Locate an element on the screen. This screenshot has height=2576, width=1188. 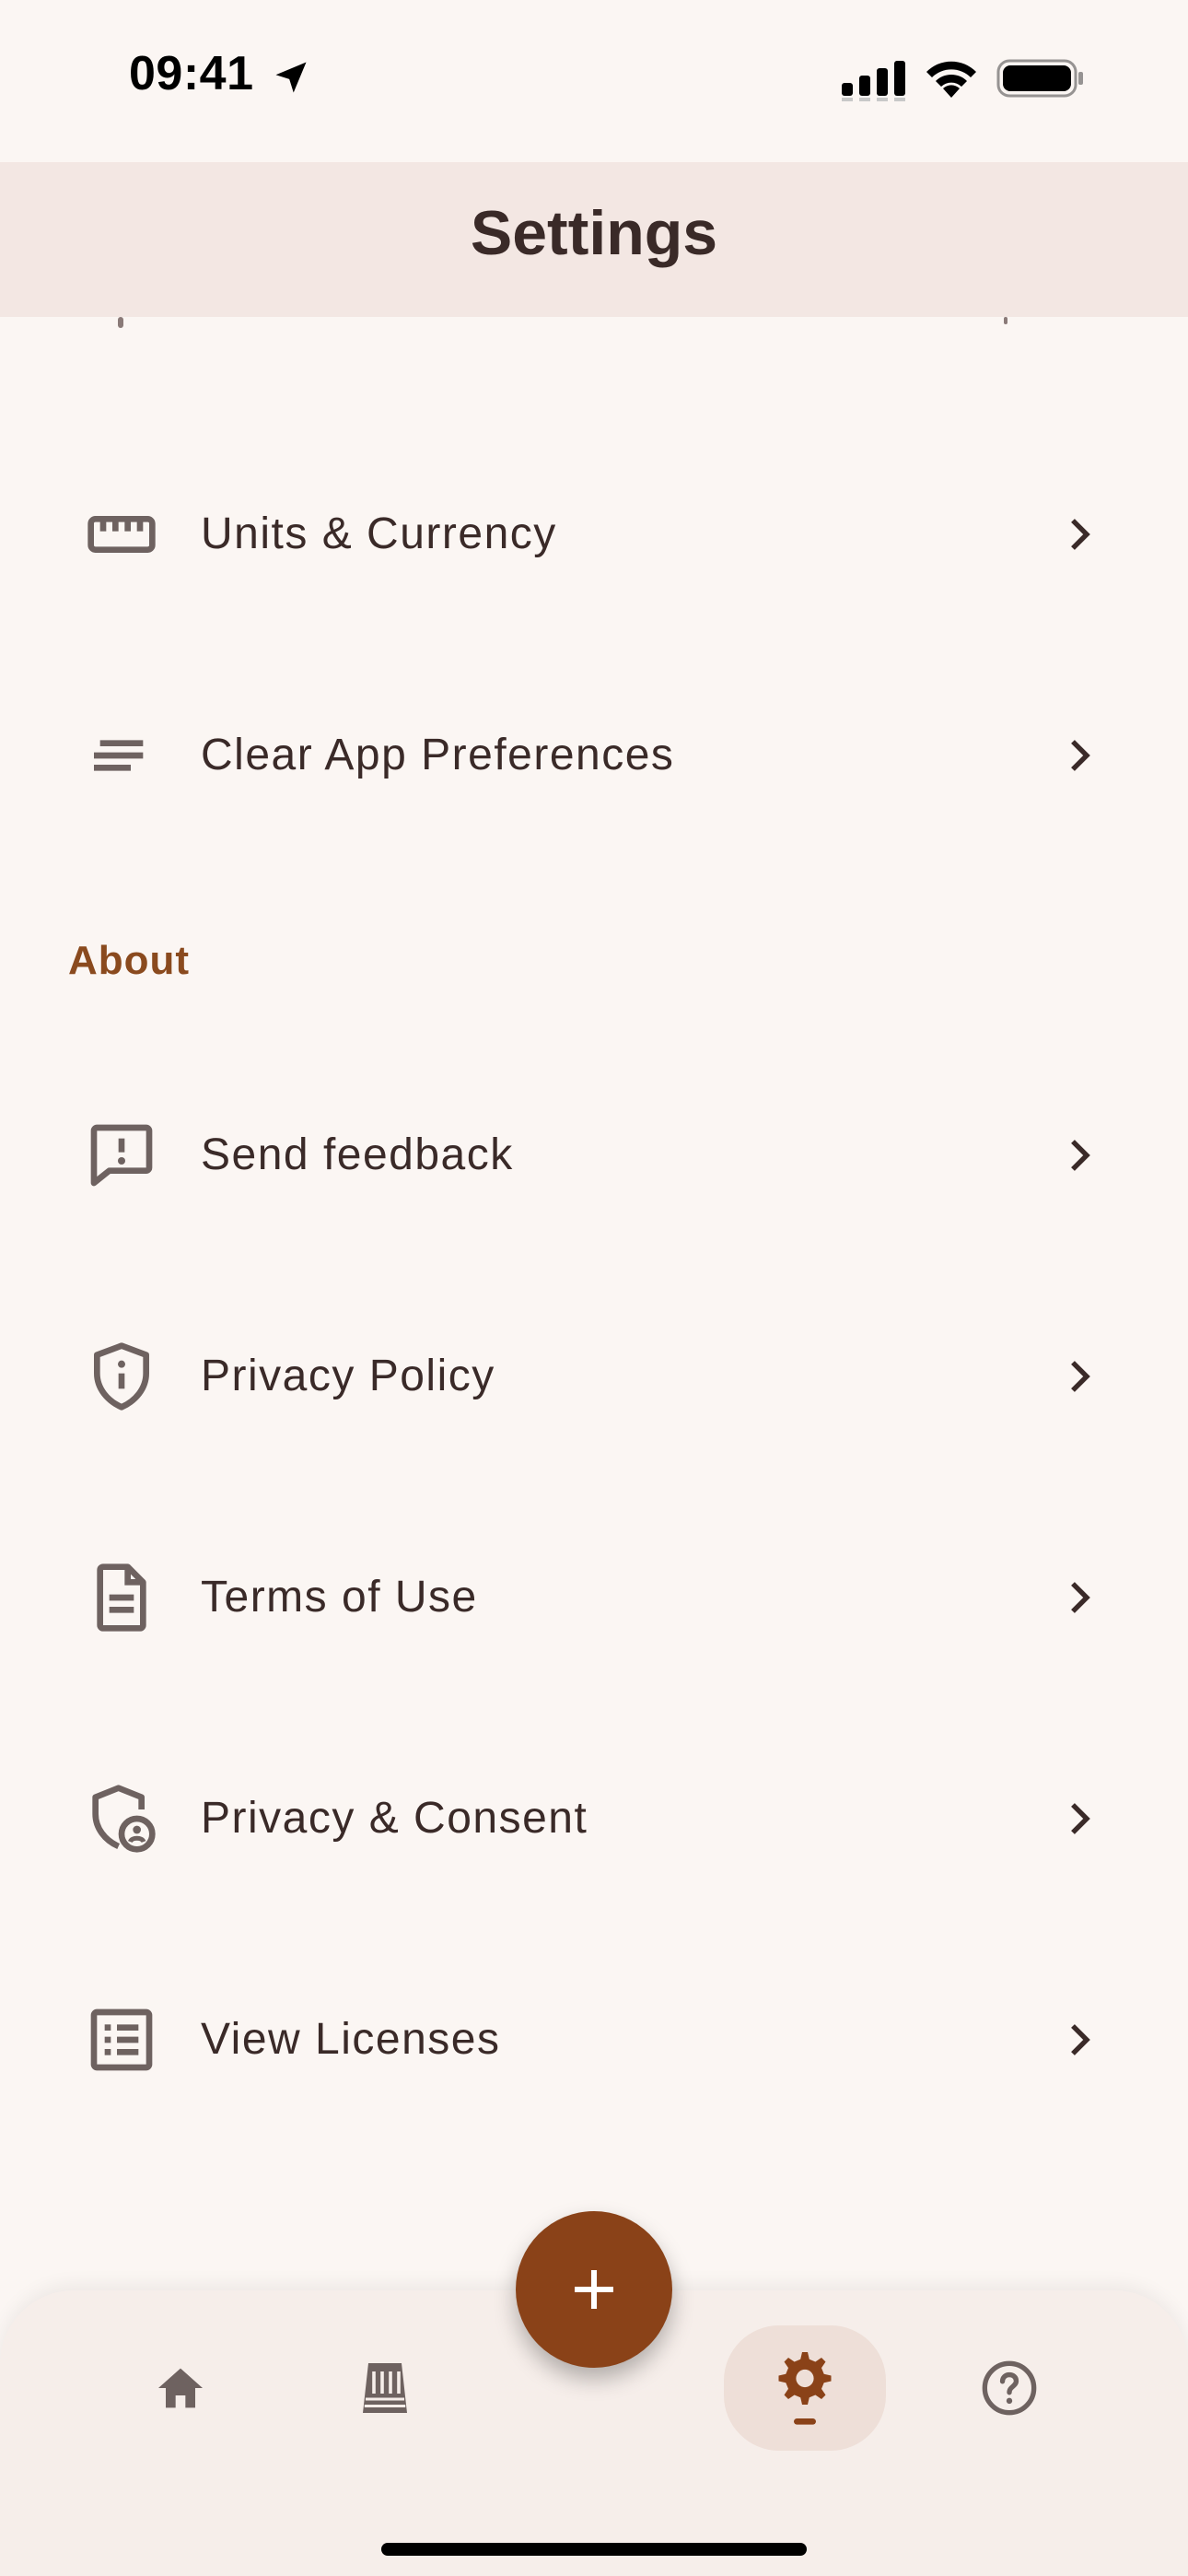
settings-item-label: Privacy Policy is located at coordinates (348, 1376).